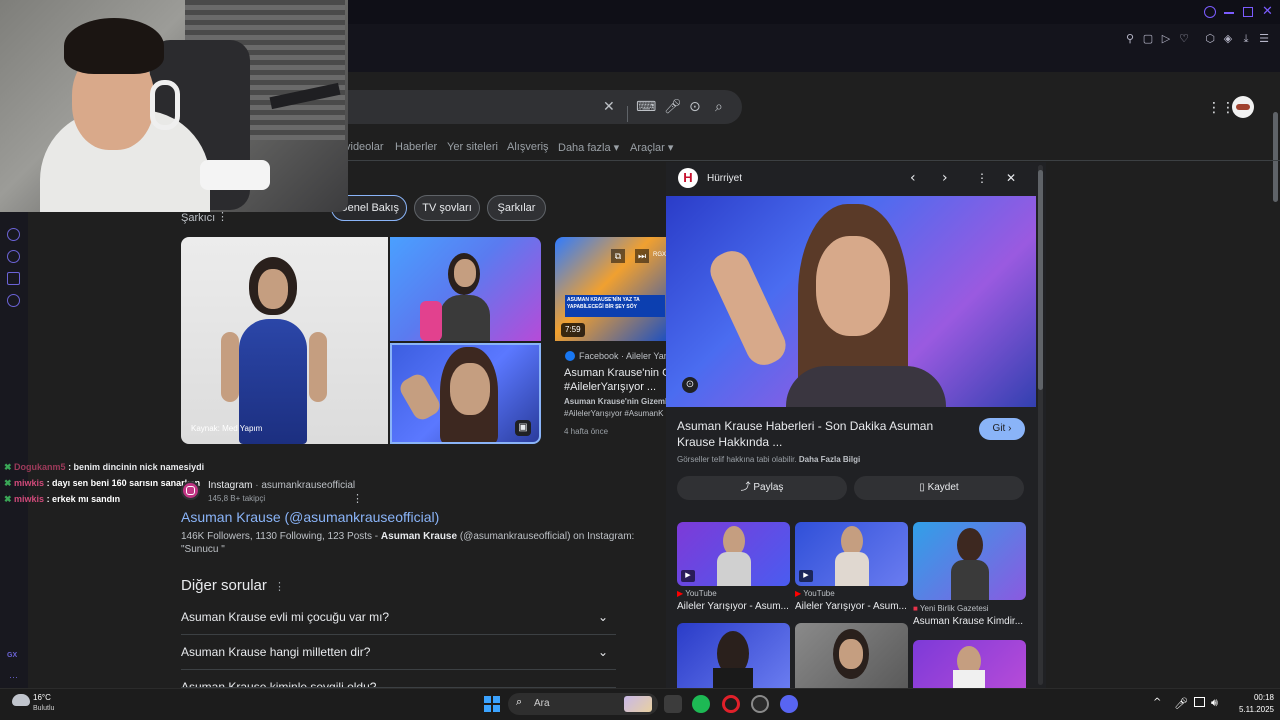 This screenshot has height=720, width=1280. Describe the element at coordinates (492, 704) in the screenshot. I see `windows-start-icon` at that location.